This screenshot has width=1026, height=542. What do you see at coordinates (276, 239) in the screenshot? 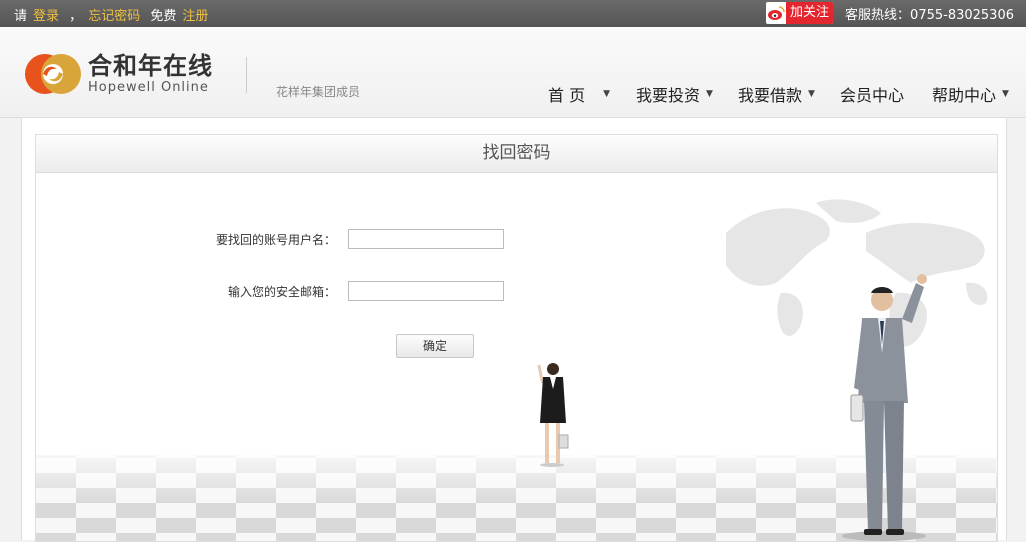
I see `username-label: 要找回的账号用户名：` at bounding box center [276, 239].